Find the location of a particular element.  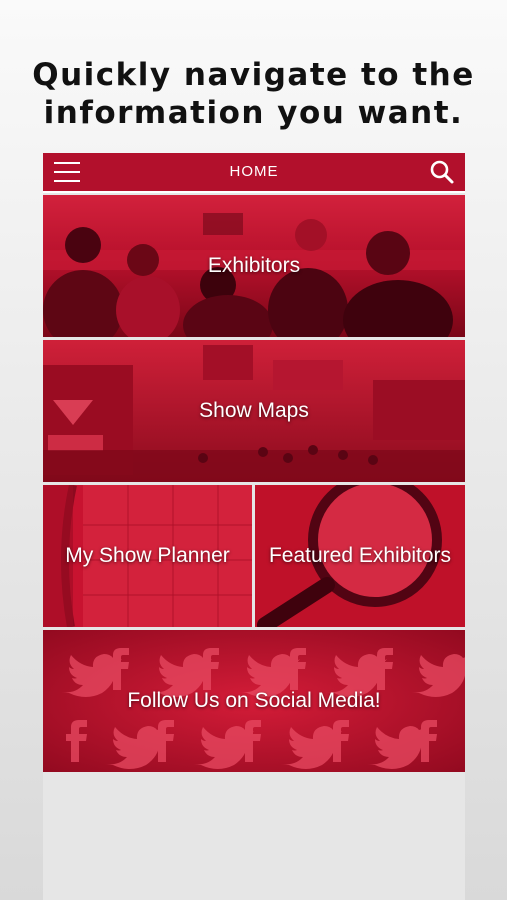

tile-show-maps: Show Maps is located at coordinates (254, 411).